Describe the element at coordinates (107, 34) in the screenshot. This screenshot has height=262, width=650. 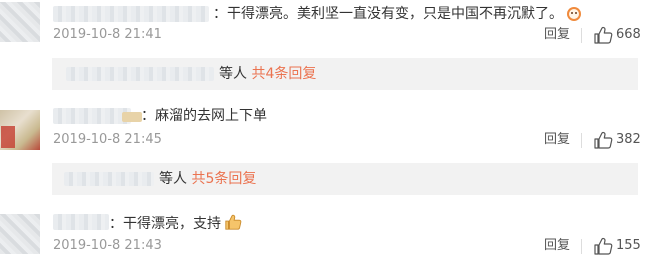
I see `comment-date: 2019-10-8 21:41` at that location.